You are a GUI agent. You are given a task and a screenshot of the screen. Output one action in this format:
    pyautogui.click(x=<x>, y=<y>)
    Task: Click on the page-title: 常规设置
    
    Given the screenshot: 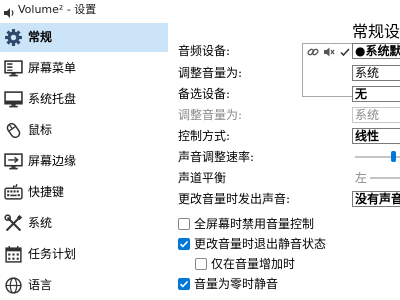 What is the action you would take?
    pyautogui.click(x=376, y=31)
    